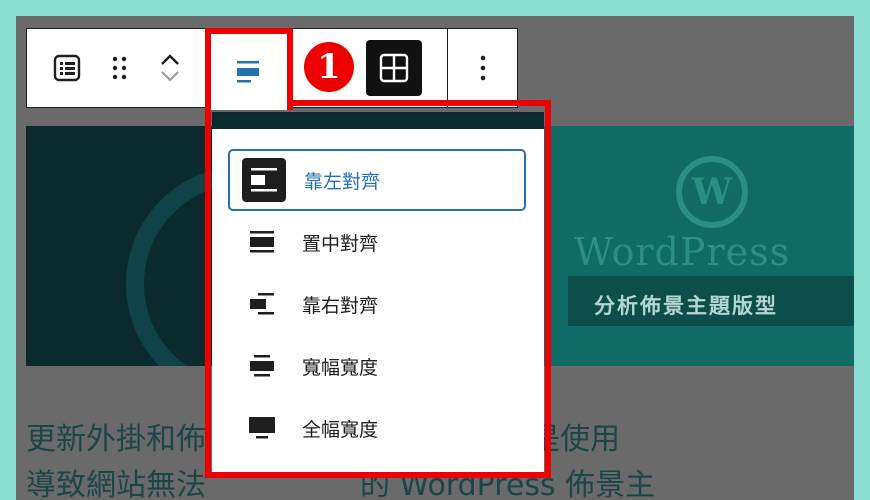  What do you see at coordinates (682, 252) in the screenshot?
I see `wordpress-wordmark: WordPress` at bounding box center [682, 252].